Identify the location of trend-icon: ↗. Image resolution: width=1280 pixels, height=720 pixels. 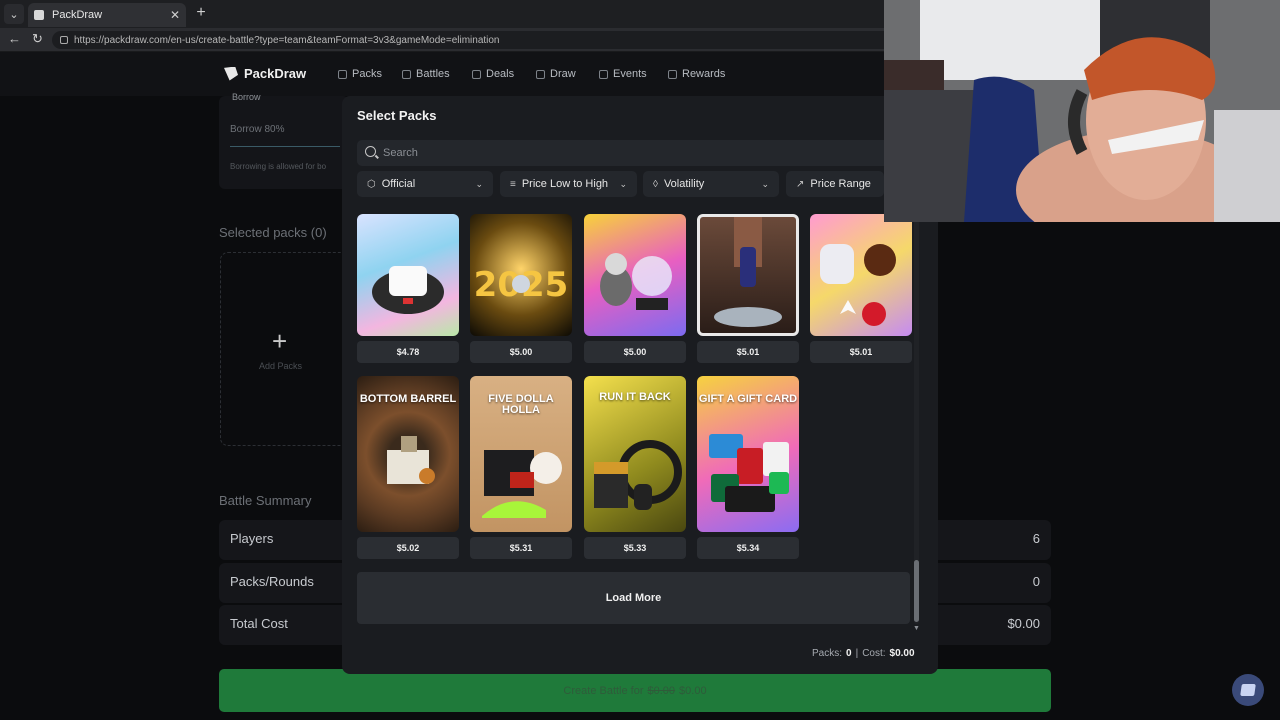
(800, 184).